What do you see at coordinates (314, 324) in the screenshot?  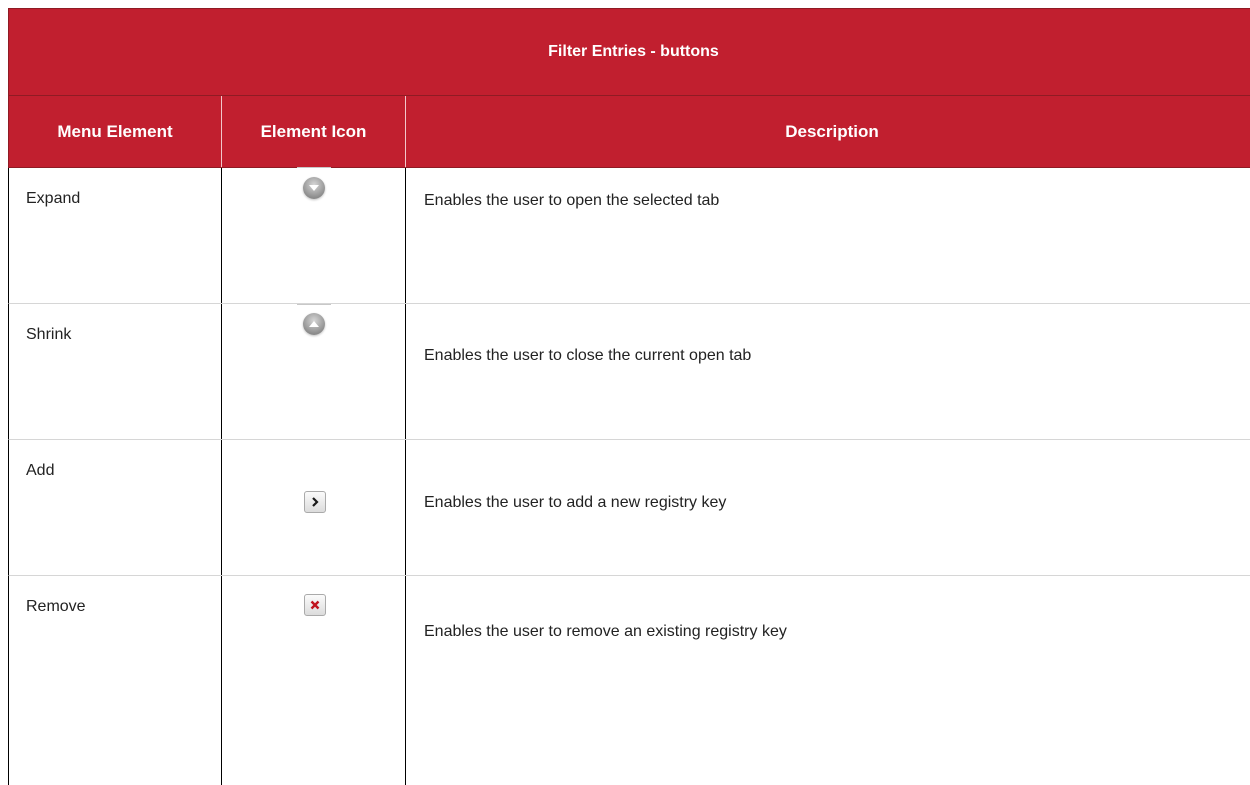 I see `shrink-circle-up-icon` at bounding box center [314, 324].